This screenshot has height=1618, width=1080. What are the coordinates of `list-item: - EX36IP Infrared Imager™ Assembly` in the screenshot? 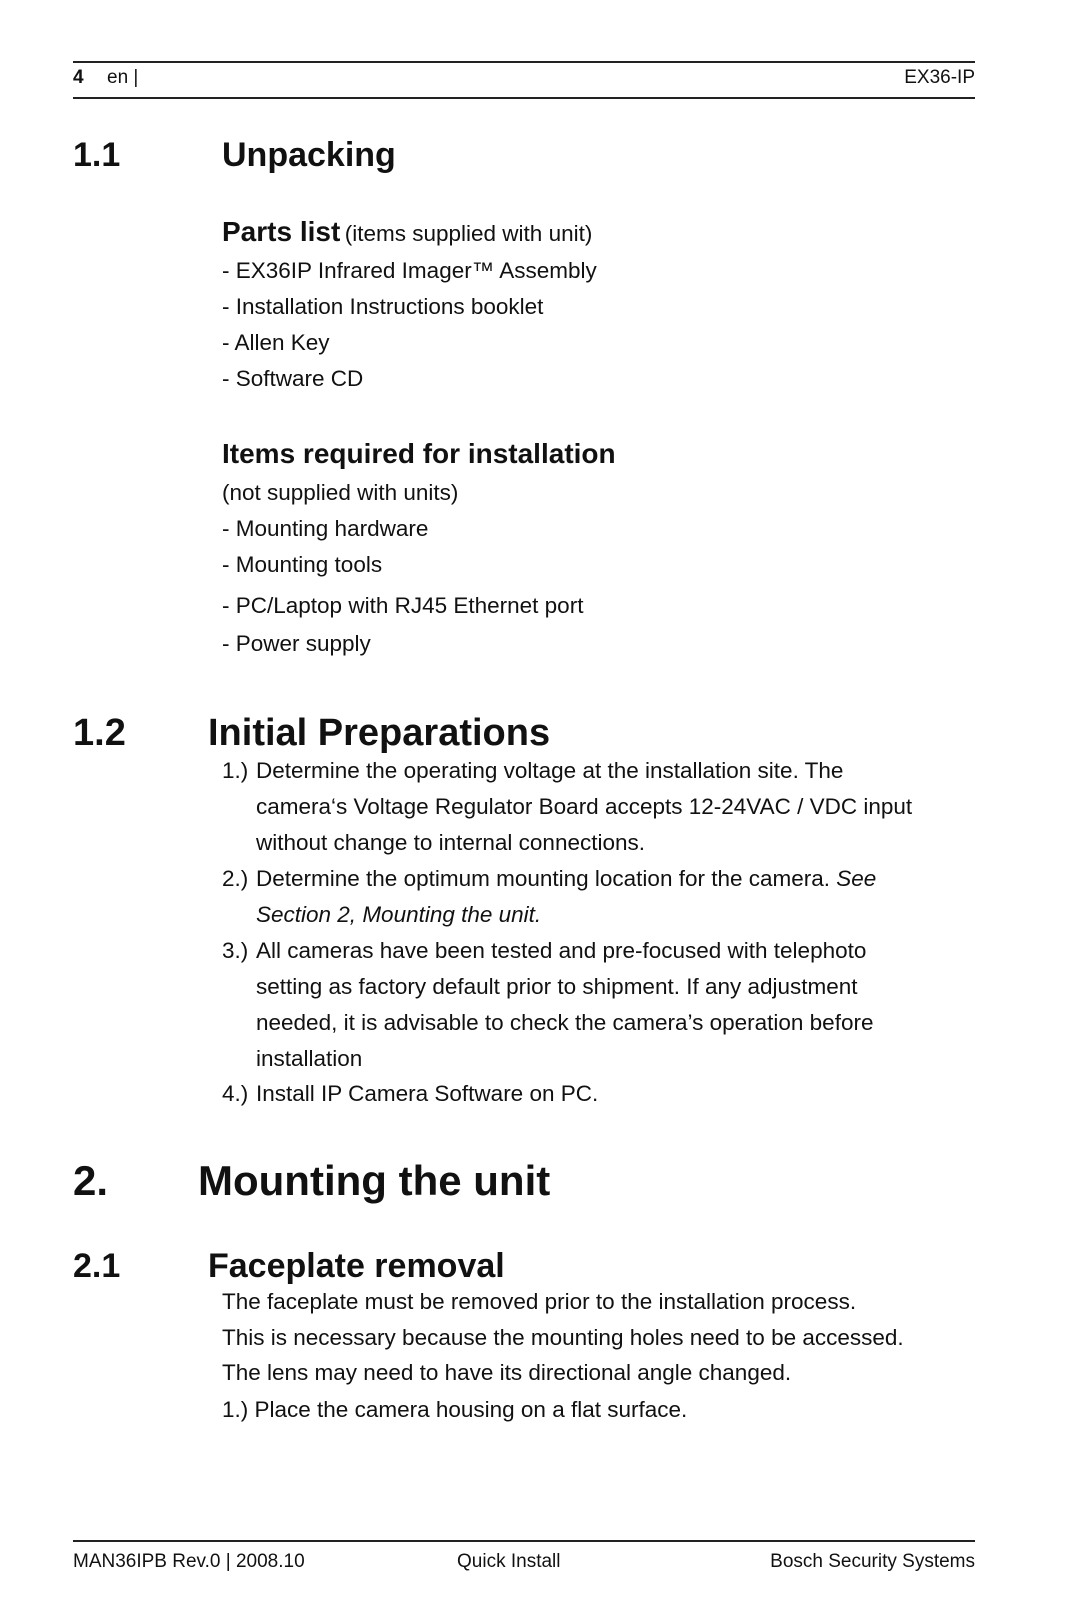 It's located at (409, 270).